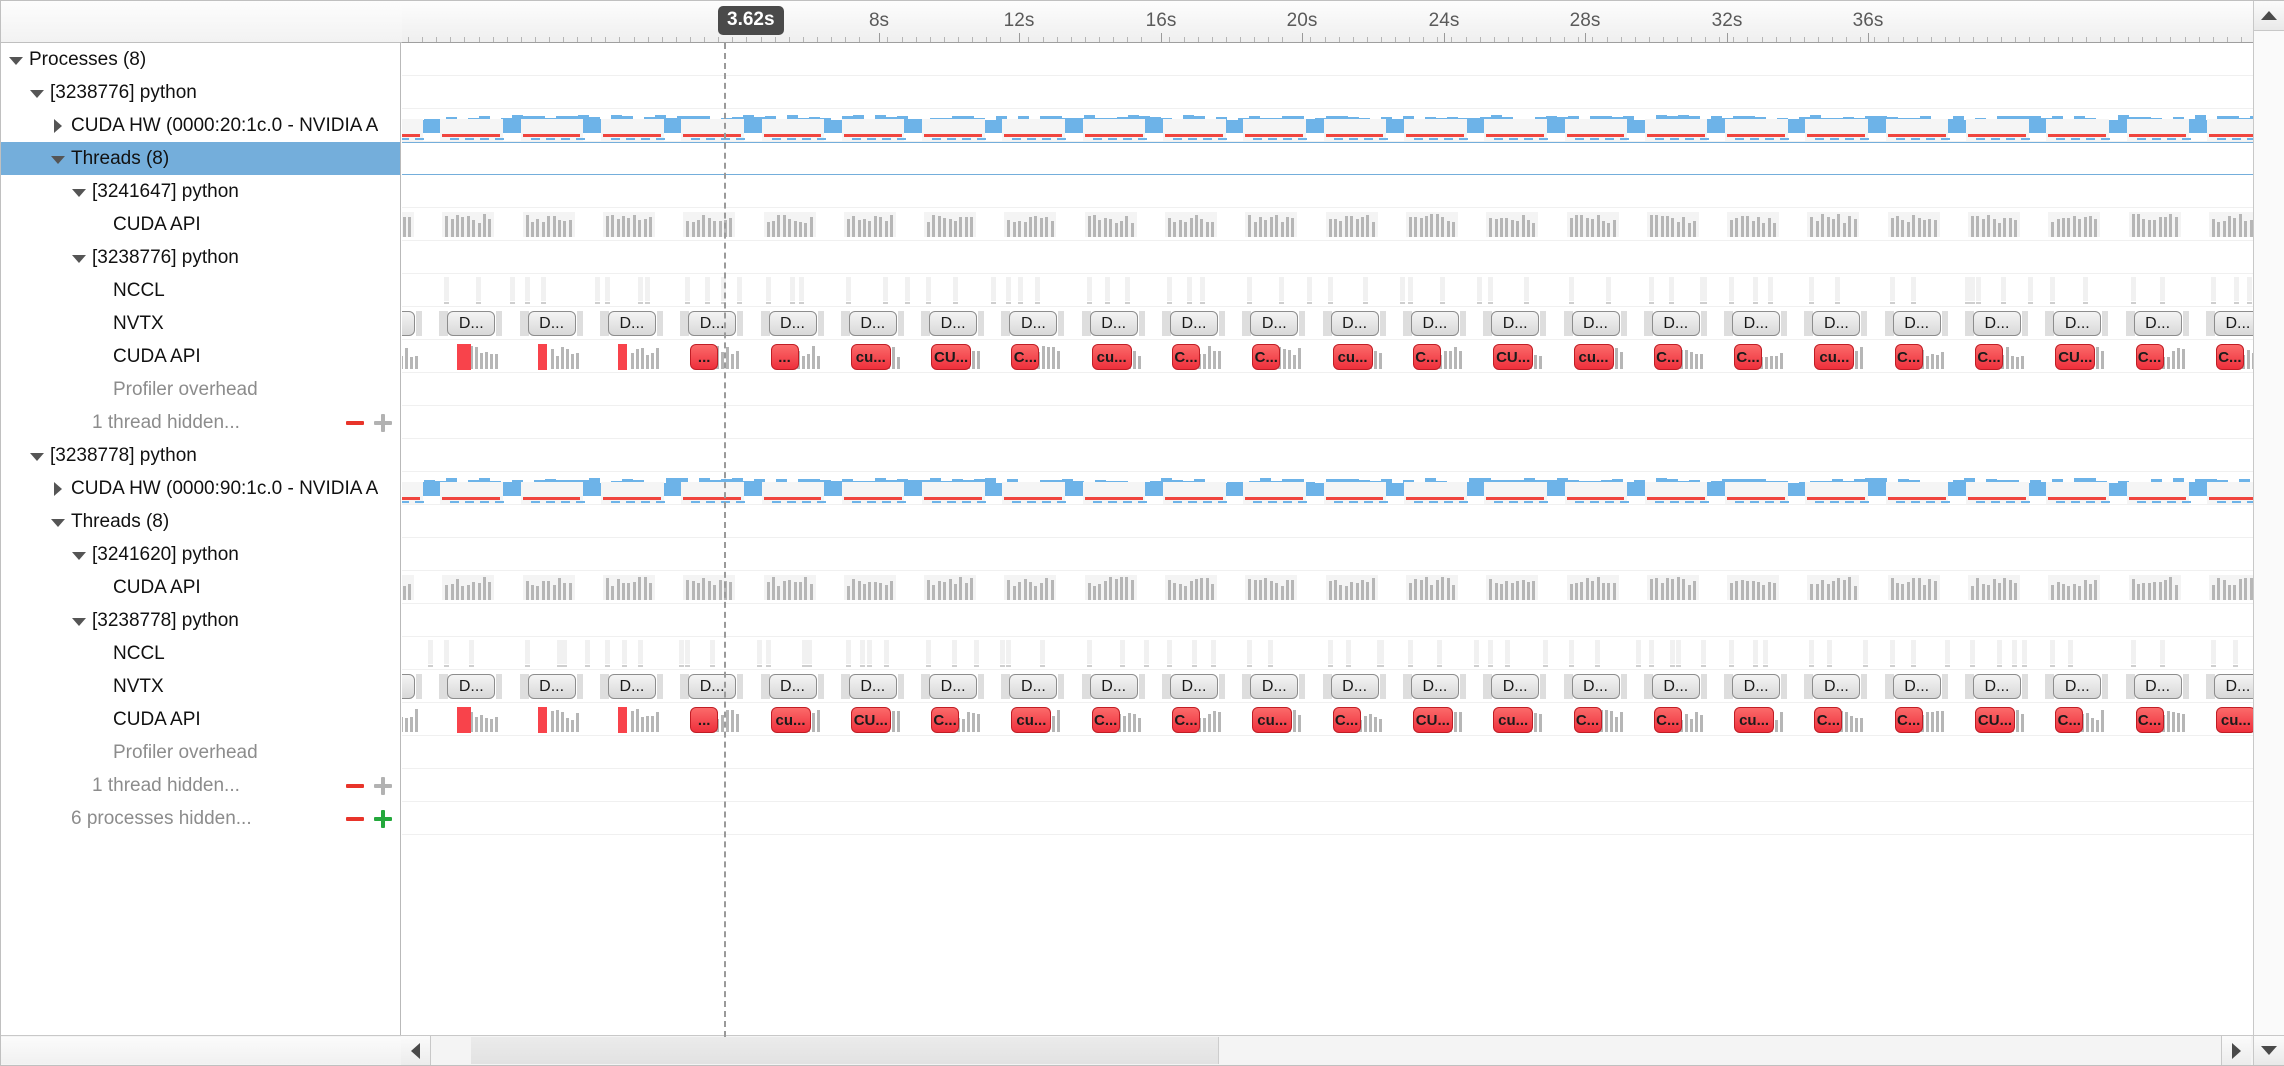  I want to click on plus-icon, so click(383, 422).